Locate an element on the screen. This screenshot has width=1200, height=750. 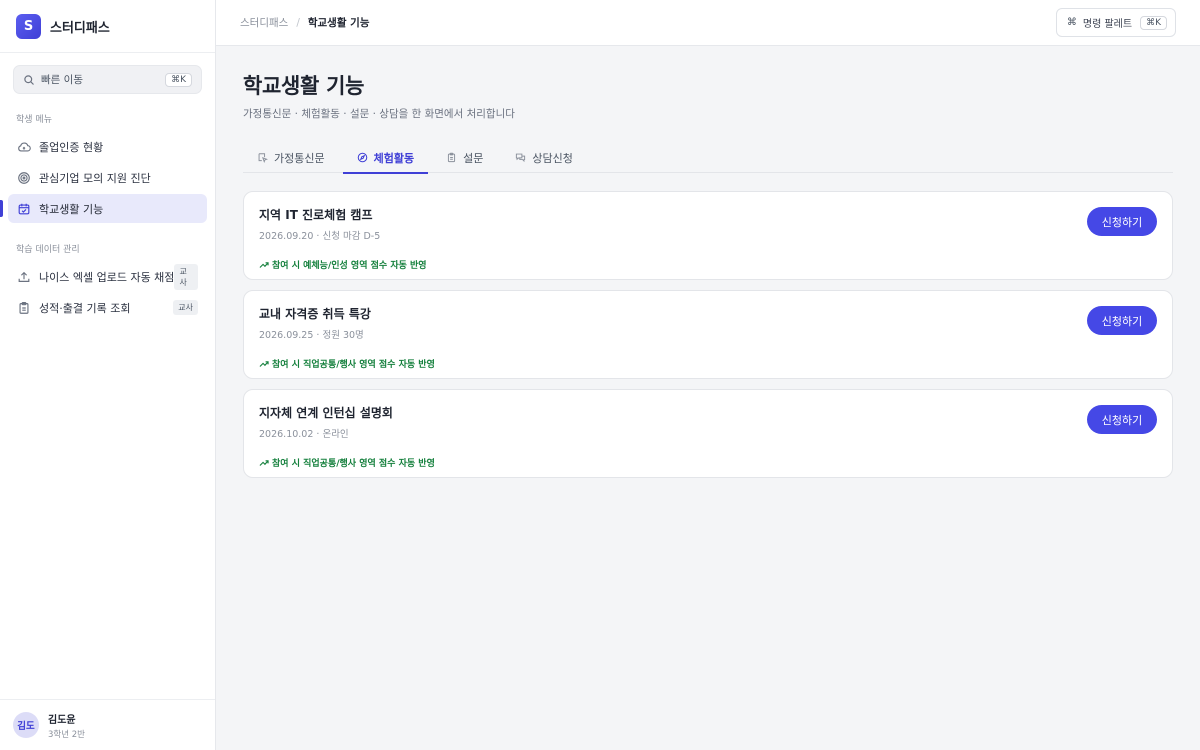
sidebar-item-label: 졸업인증 현황 is located at coordinates (71, 147).